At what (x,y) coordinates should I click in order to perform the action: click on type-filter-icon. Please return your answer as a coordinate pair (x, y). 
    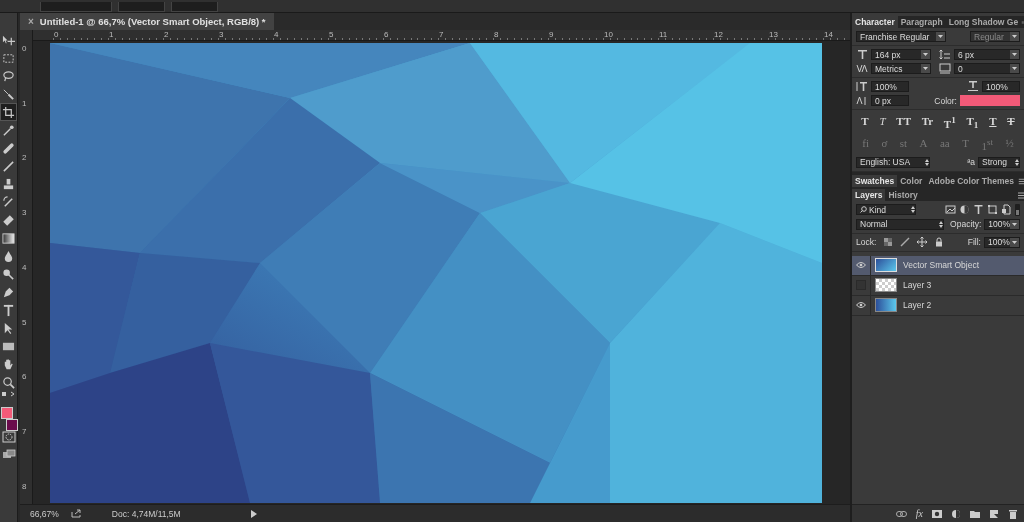
    Looking at the image, I should click on (978, 210).